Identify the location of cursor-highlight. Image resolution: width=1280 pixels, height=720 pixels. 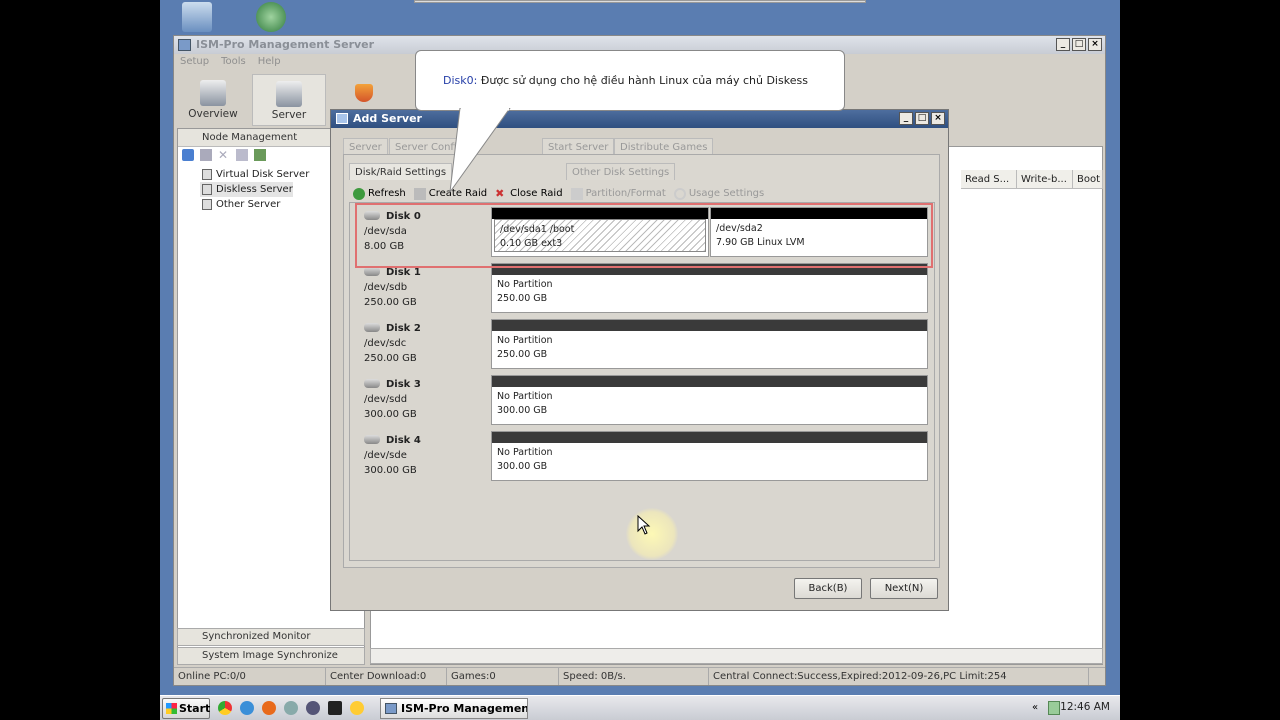
(652, 534).